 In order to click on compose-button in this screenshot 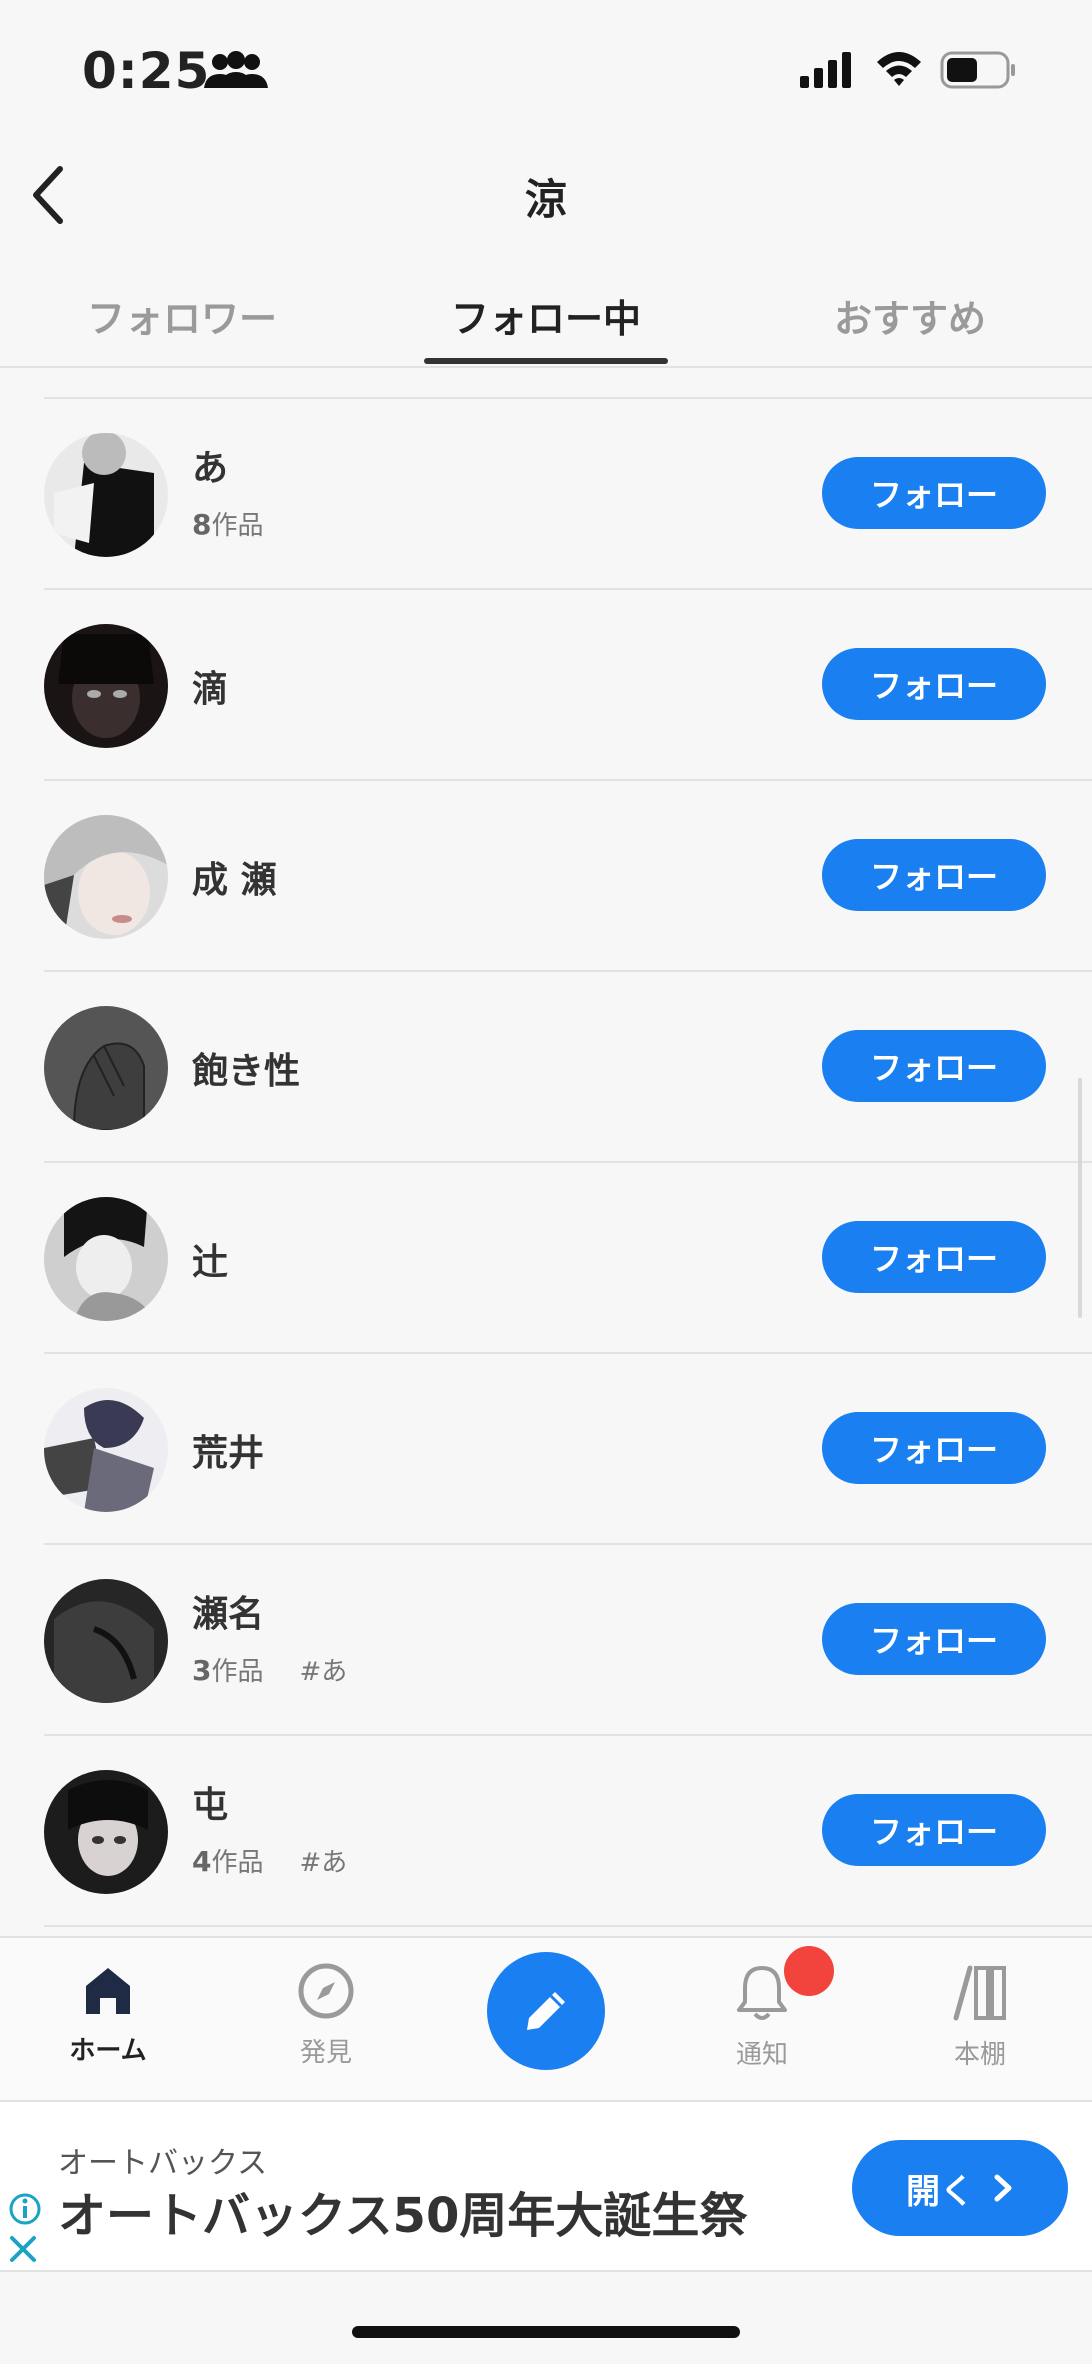, I will do `click(546, 2011)`.